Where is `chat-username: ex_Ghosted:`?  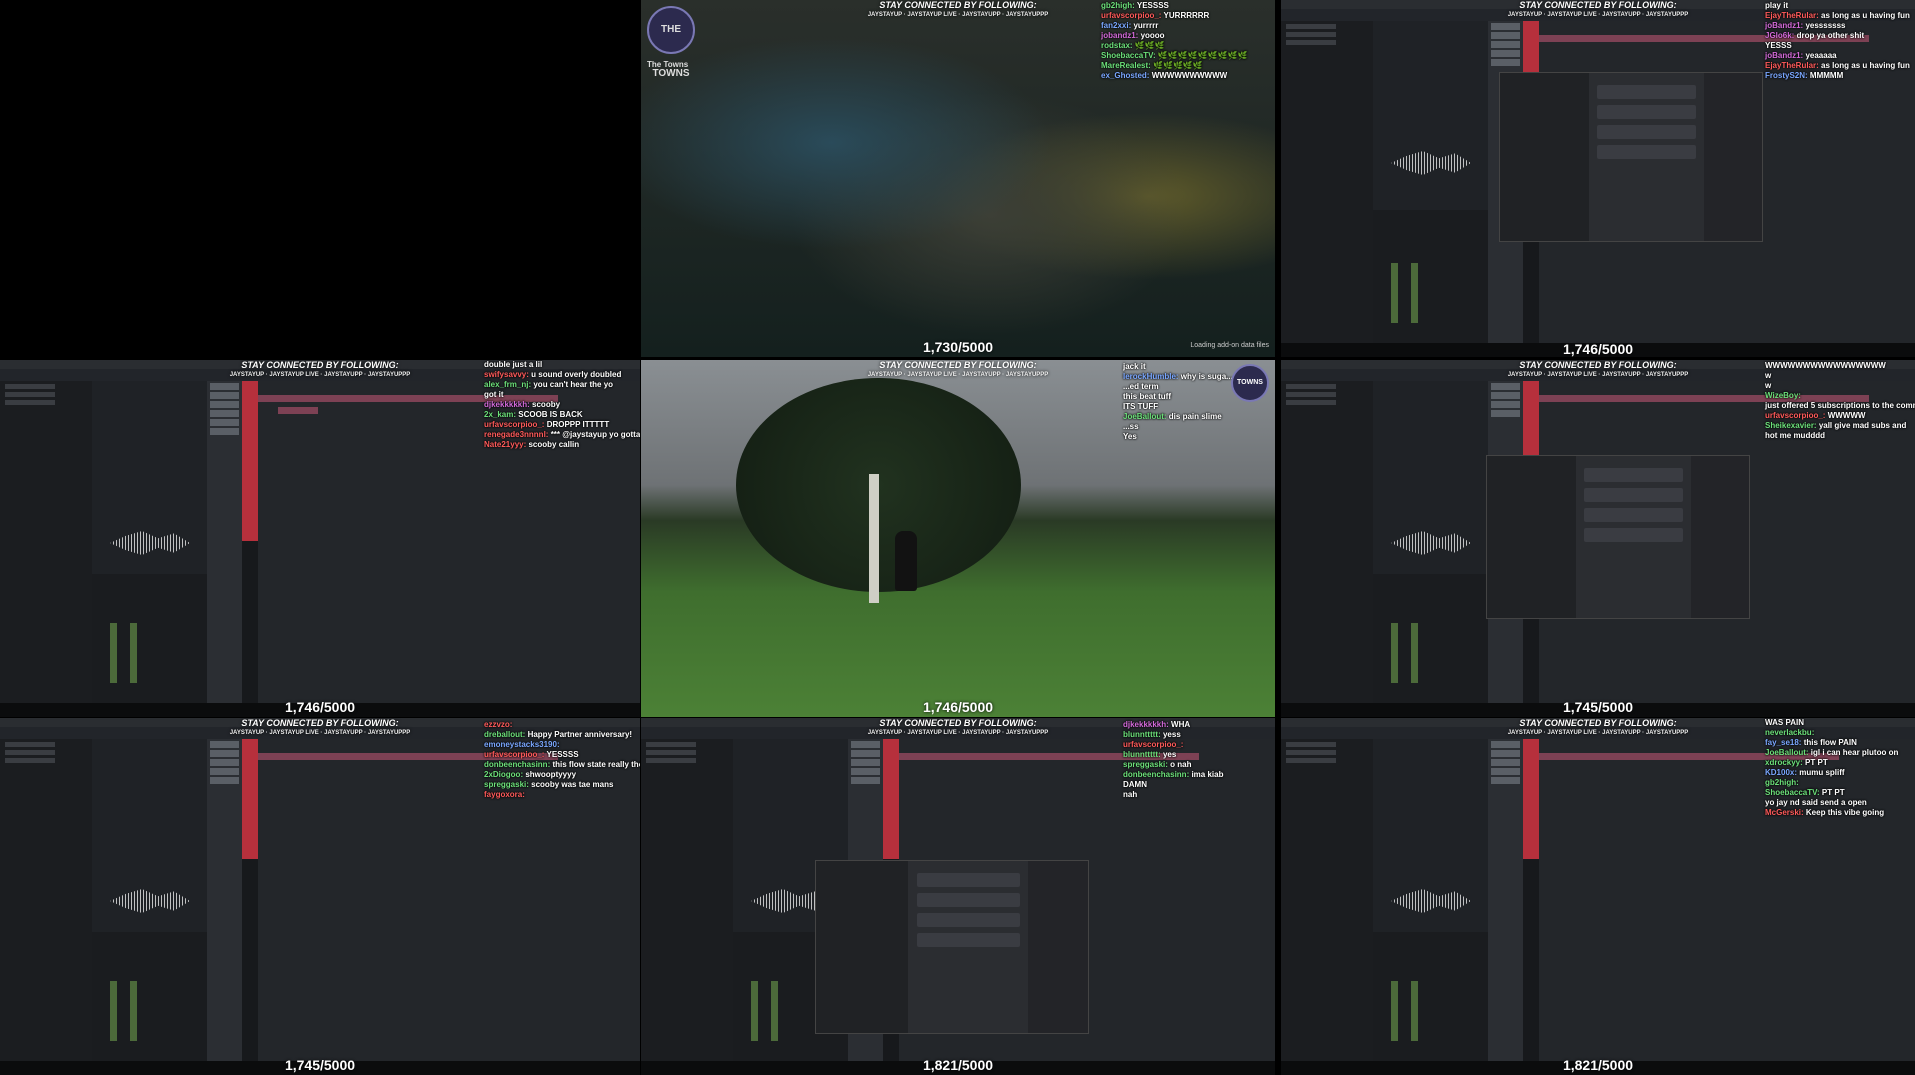
chat-username: ex_Ghosted: is located at coordinates (1126, 75).